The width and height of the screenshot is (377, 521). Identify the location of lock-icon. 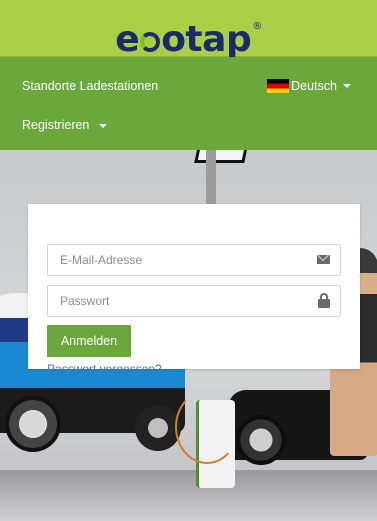
(324, 300).